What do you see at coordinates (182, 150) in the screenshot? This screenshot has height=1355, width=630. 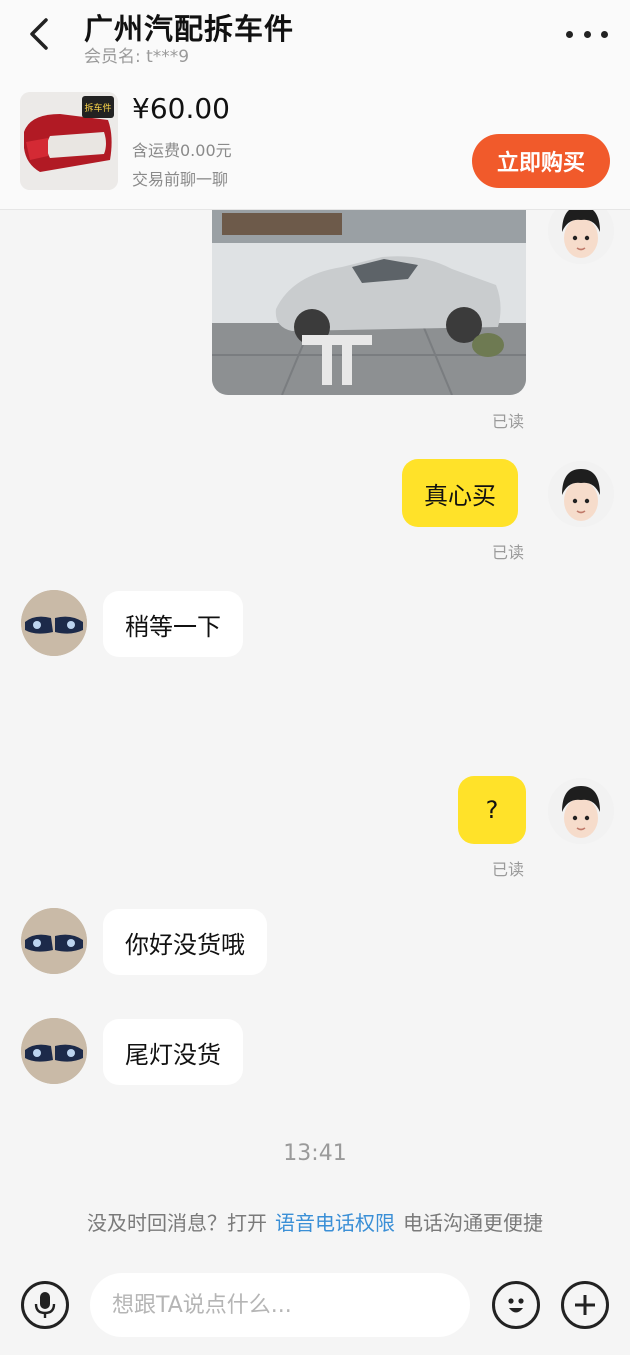 I see `shipping-fee: 含运费0.00元` at bounding box center [182, 150].